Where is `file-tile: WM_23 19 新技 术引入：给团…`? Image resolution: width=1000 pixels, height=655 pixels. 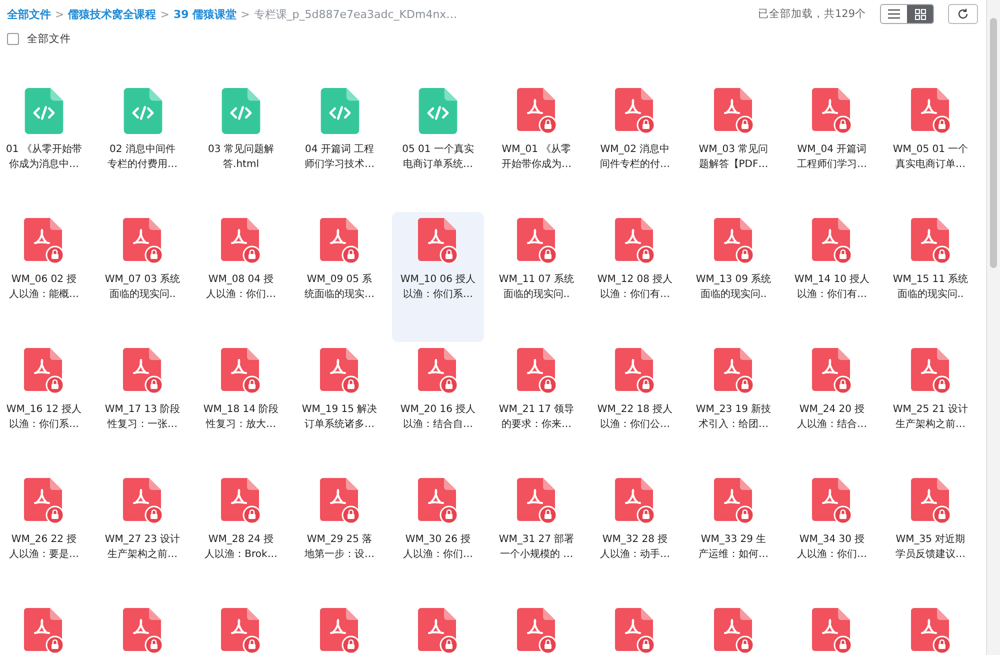 file-tile: WM_23 19 新技 术引入：给团… is located at coordinates (734, 407).